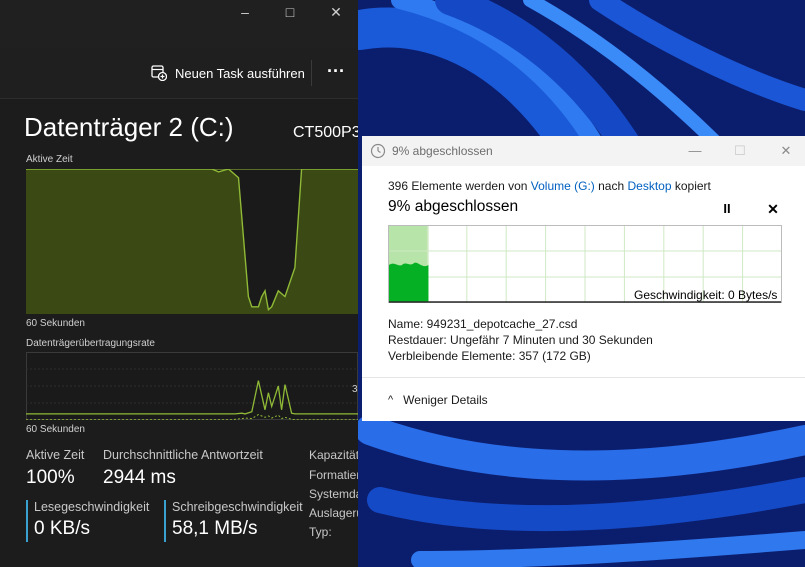 This screenshot has width=805, height=567. Describe the element at coordinates (563, 186) in the screenshot. I see `source-link: Volume (G:)` at that location.